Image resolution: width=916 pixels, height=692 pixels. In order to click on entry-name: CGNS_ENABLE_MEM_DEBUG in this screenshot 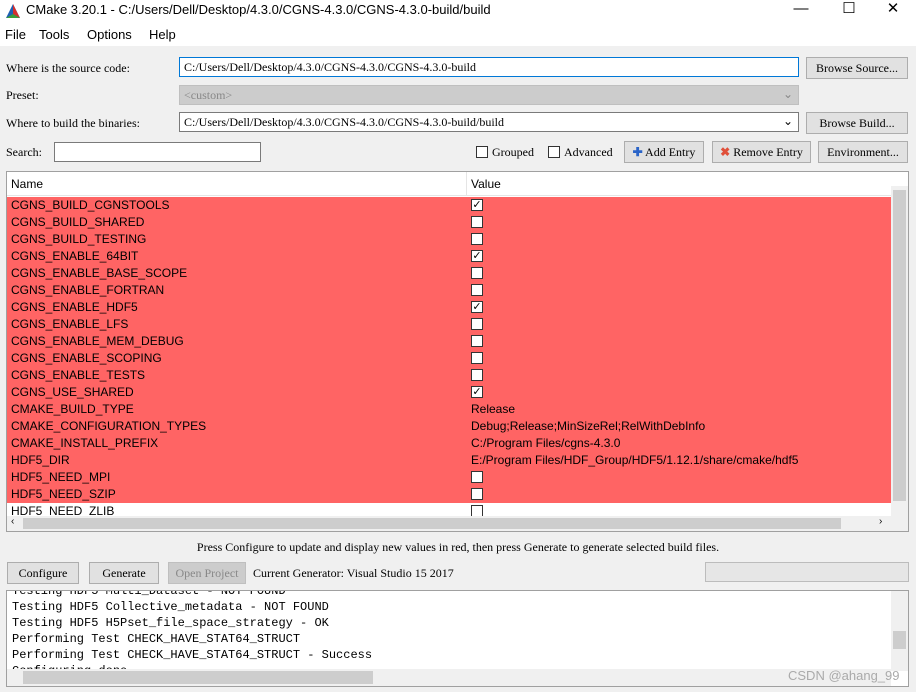, I will do `click(97, 341)`.